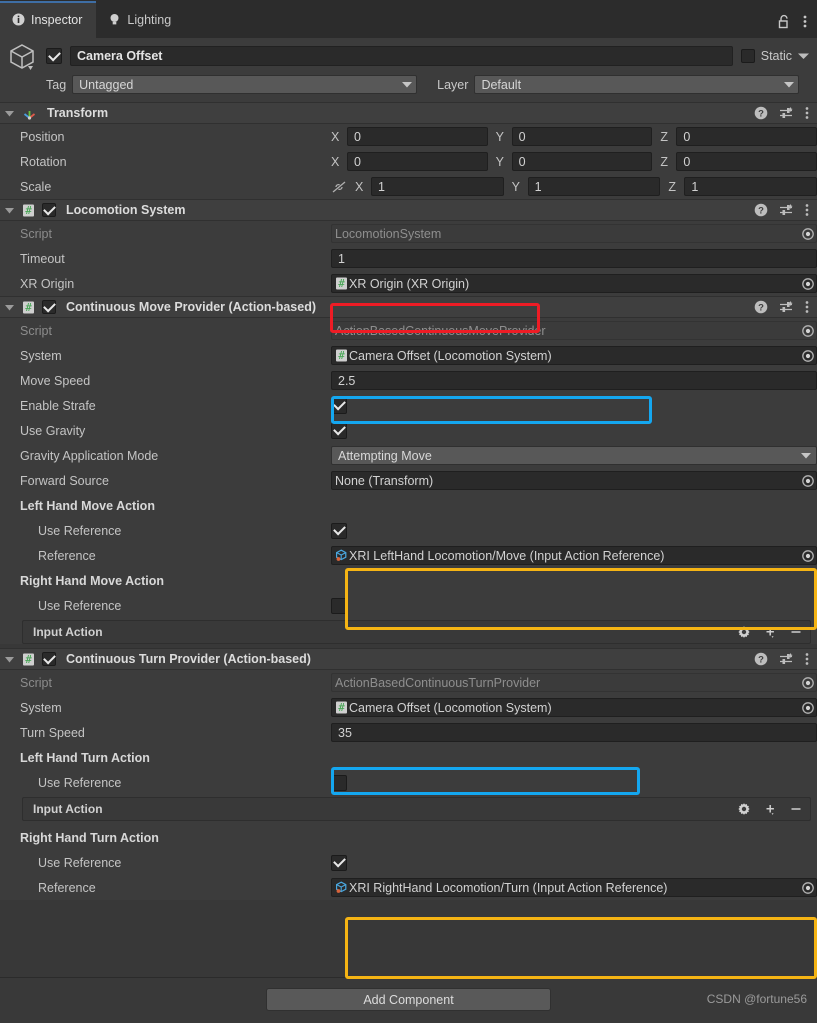 The height and width of the screenshot is (1023, 817). What do you see at coordinates (574, 283) in the screenshot?
I see `object-field: # XR Origin (XR Origin)` at bounding box center [574, 283].